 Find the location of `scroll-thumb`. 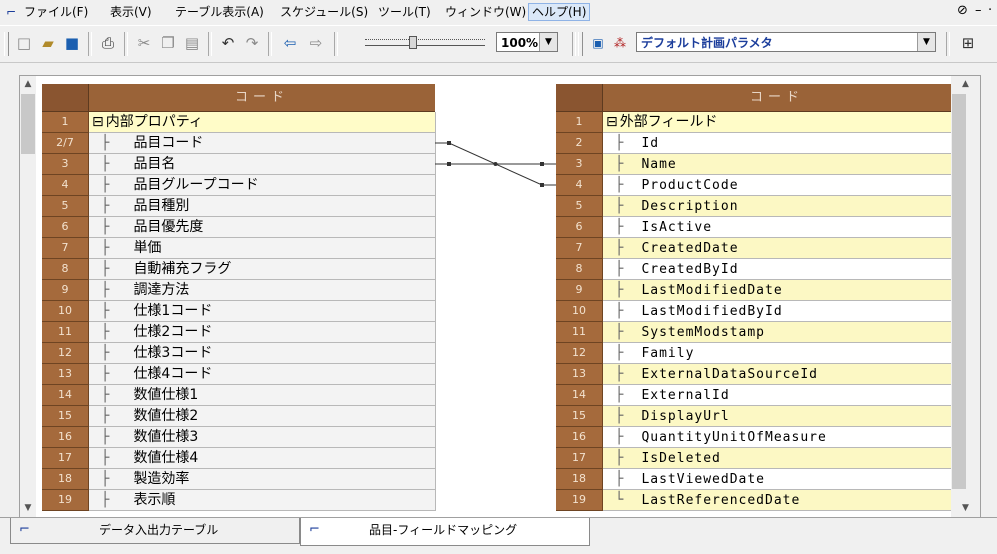

scroll-thumb is located at coordinates (959, 291).